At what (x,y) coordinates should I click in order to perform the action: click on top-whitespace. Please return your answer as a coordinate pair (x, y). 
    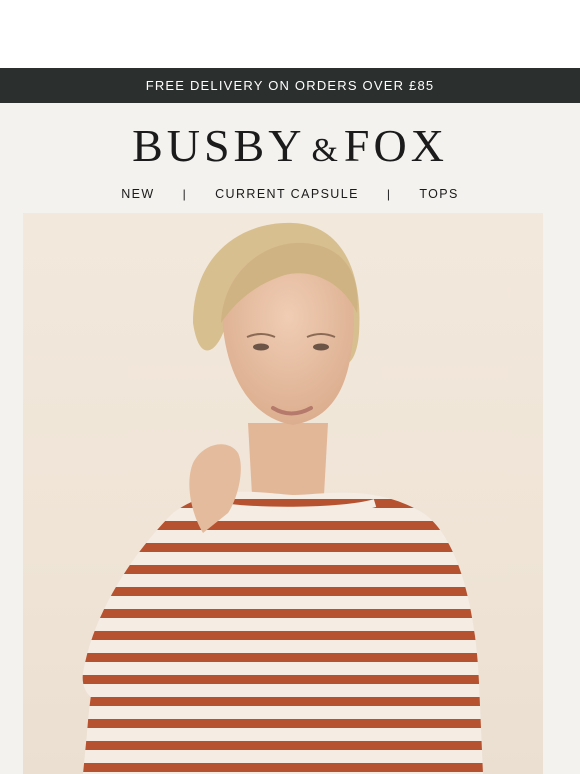
    Looking at the image, I should click on (290, 34).